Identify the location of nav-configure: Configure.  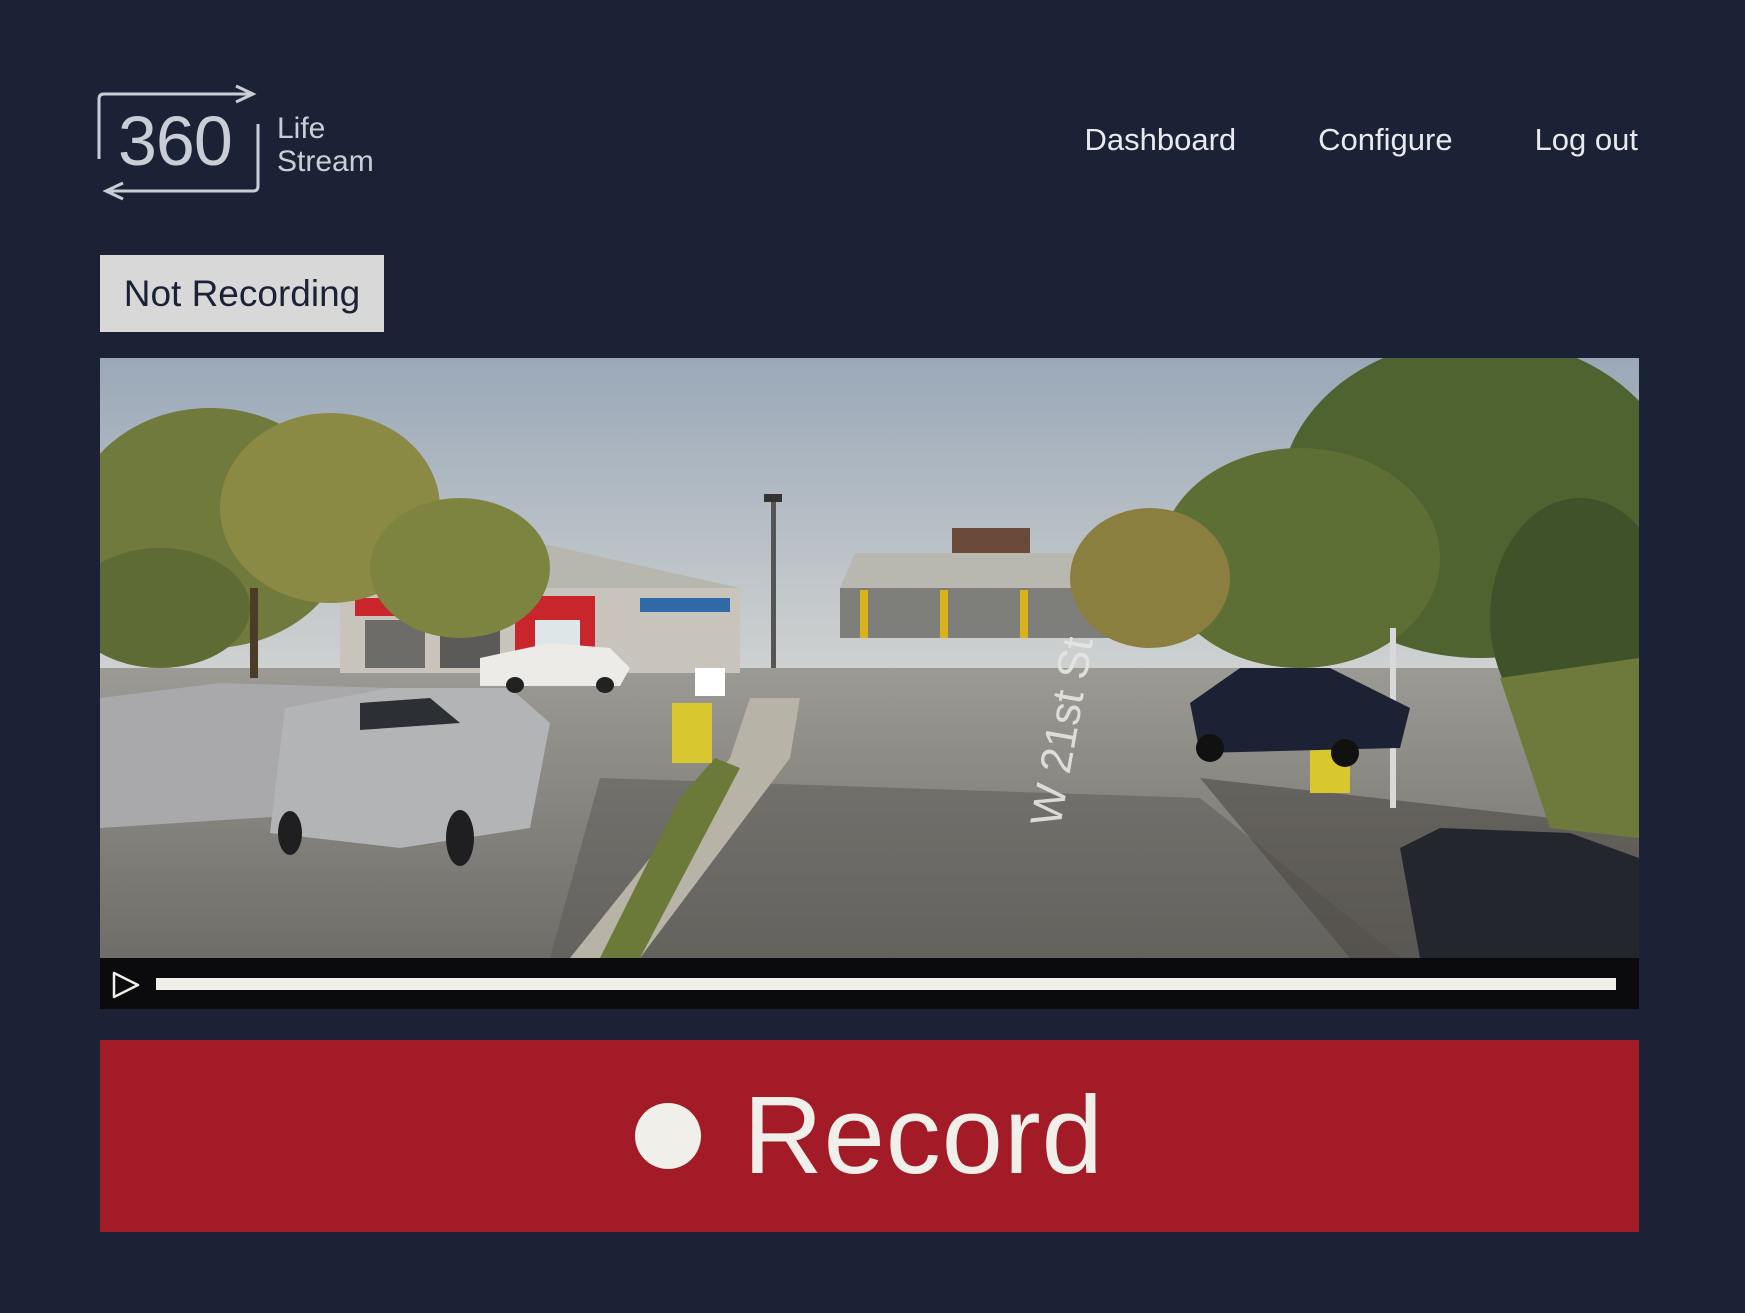
(1385, 140).